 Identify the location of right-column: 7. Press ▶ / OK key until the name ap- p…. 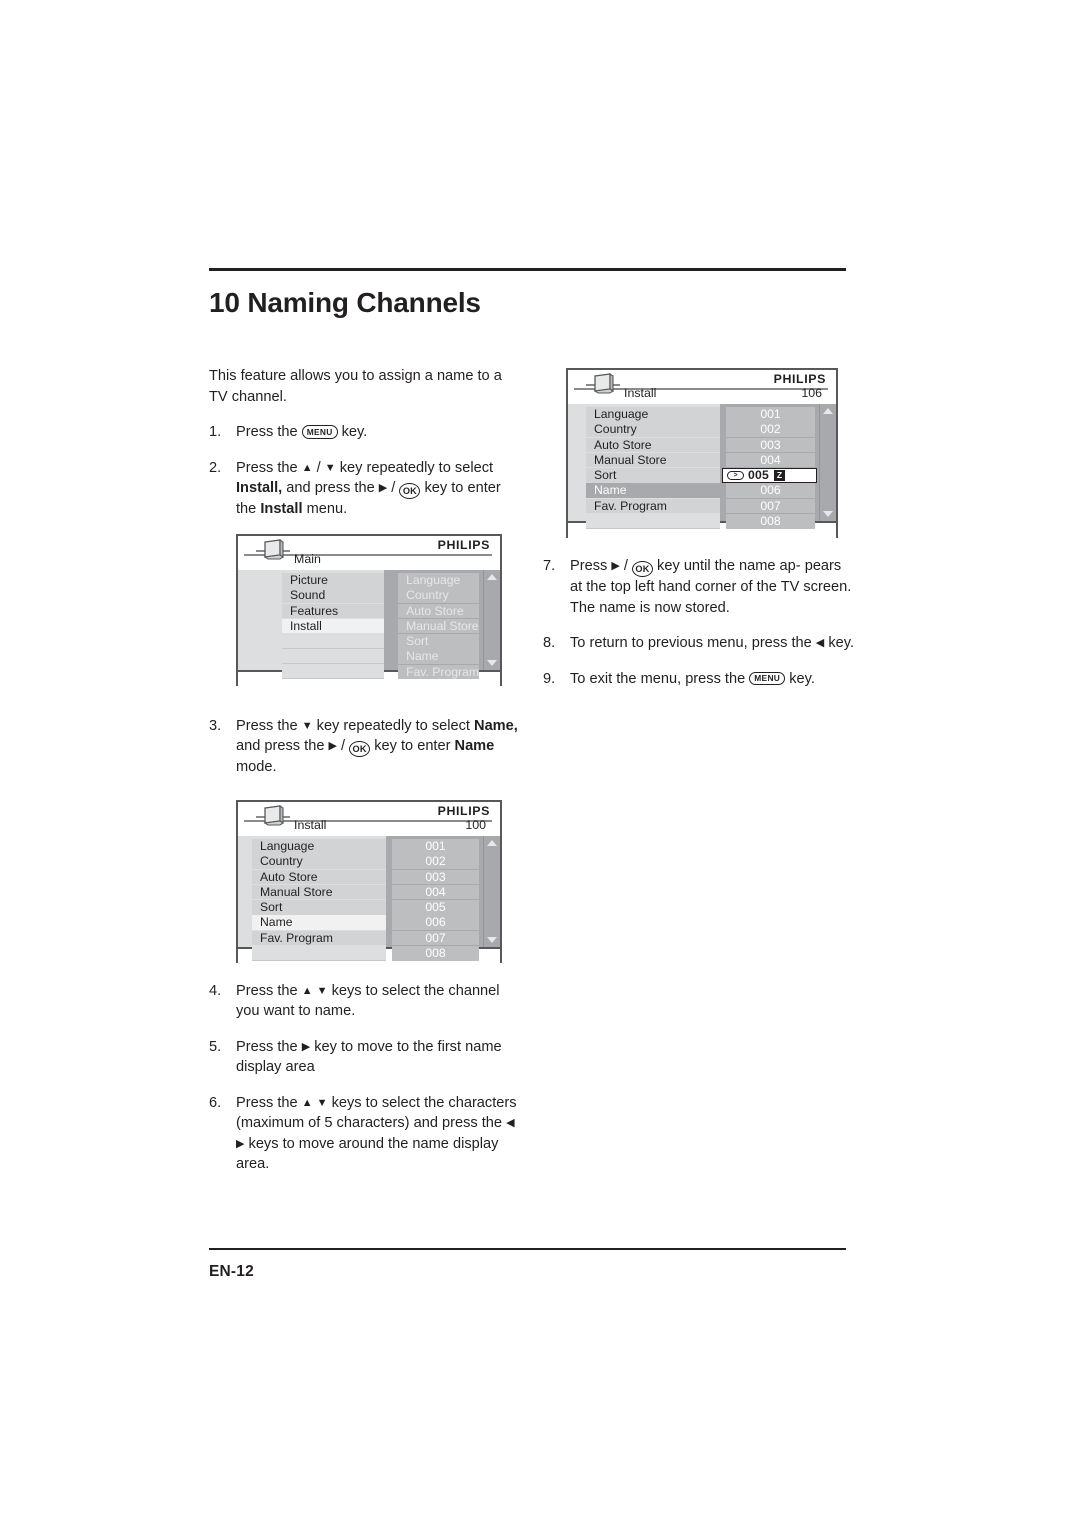
(699, 622).